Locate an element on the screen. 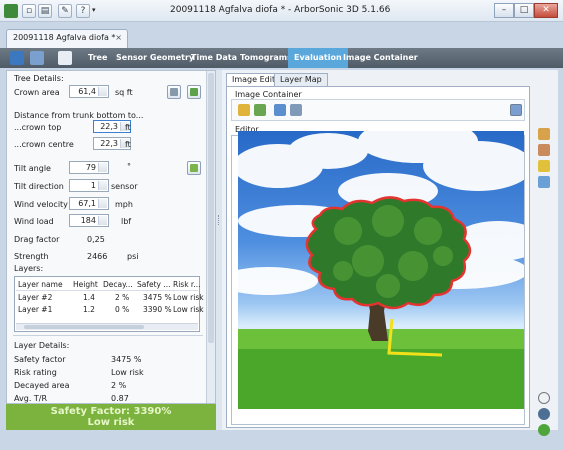  crown-centre-label: ...crown centre is located at coordinates (44, 144).